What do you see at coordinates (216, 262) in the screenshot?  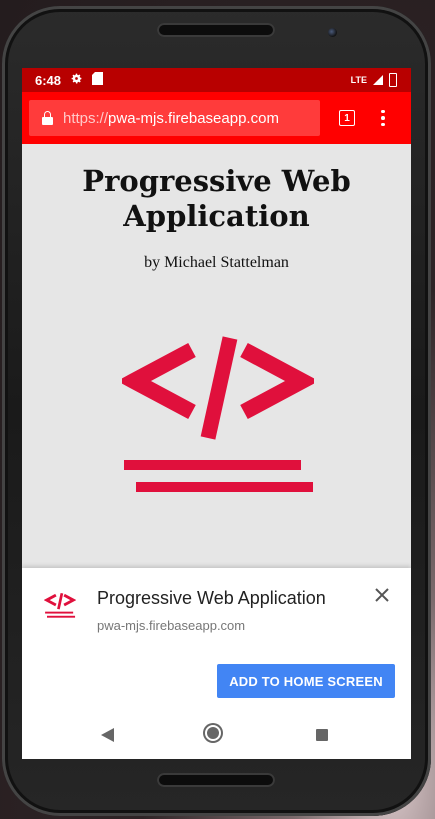 I see `author-byline: by Michael Stattelman` at bounding box center [216, 262].